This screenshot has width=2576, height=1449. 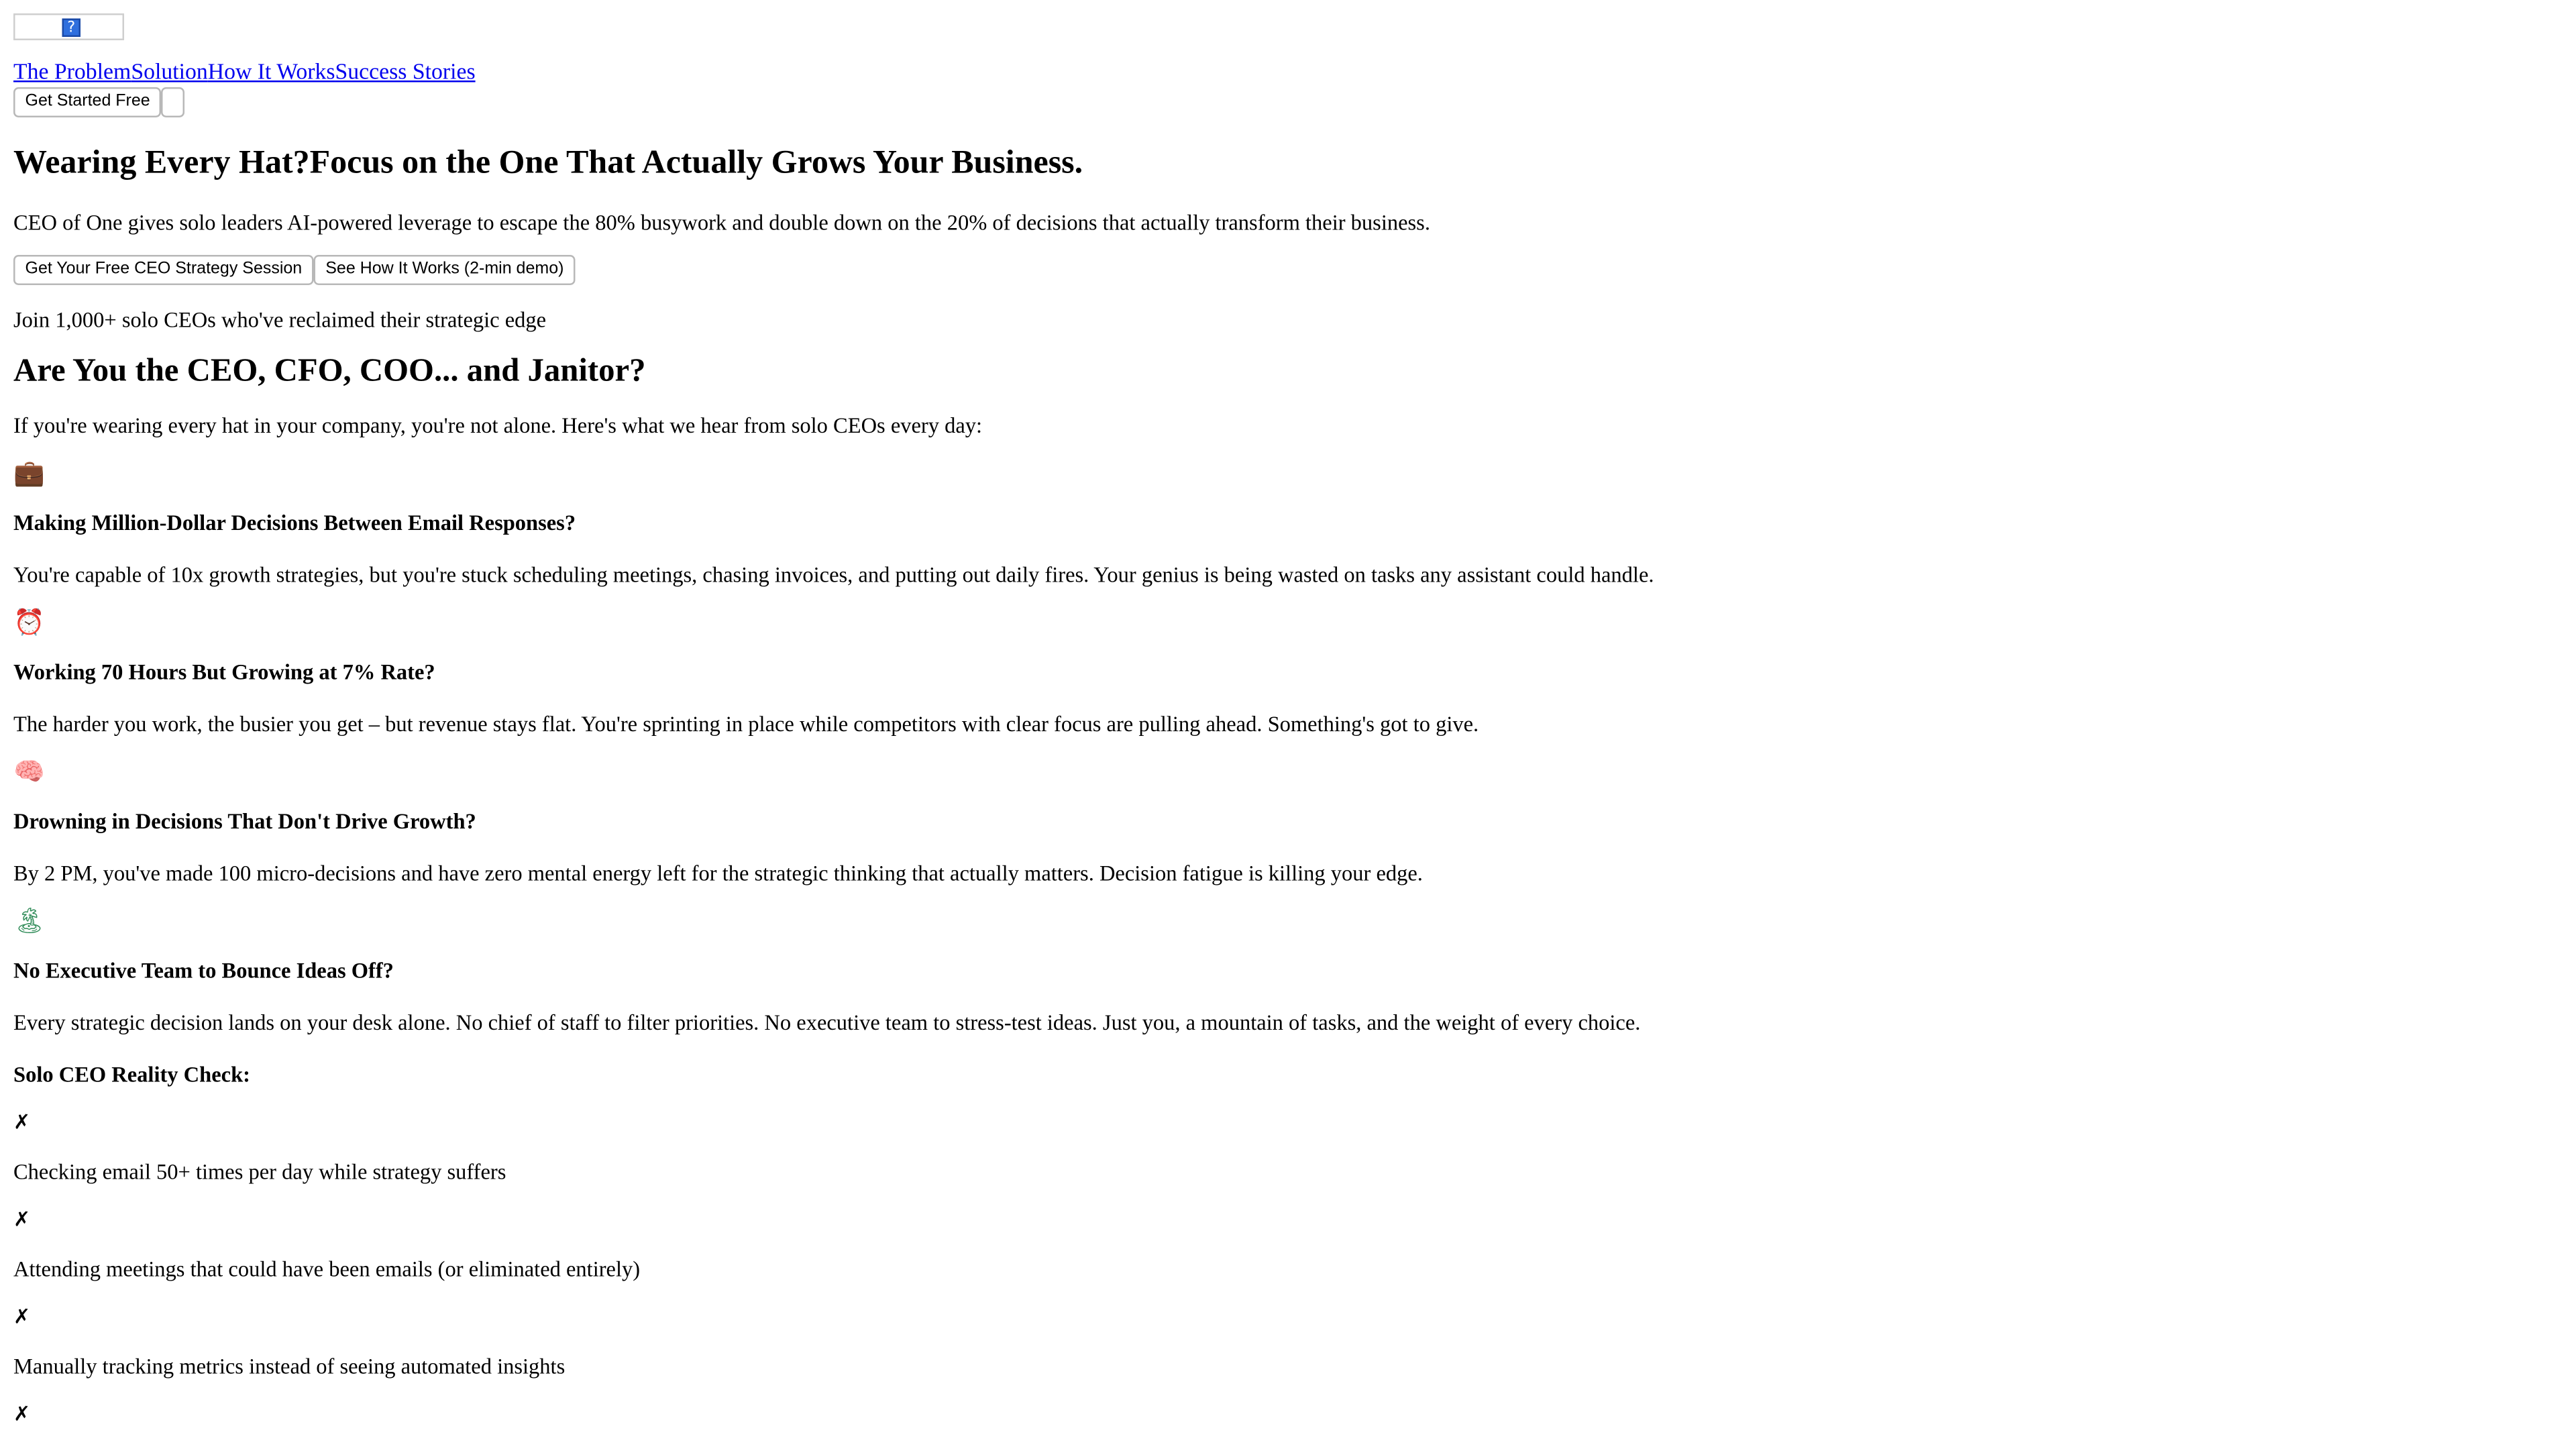 What do you see at coordinates (203, 970) in the screenshot?
I see `problem-card-title: No Executive Team to Bounce Ideas Off?` at bounding box center [203, 970].